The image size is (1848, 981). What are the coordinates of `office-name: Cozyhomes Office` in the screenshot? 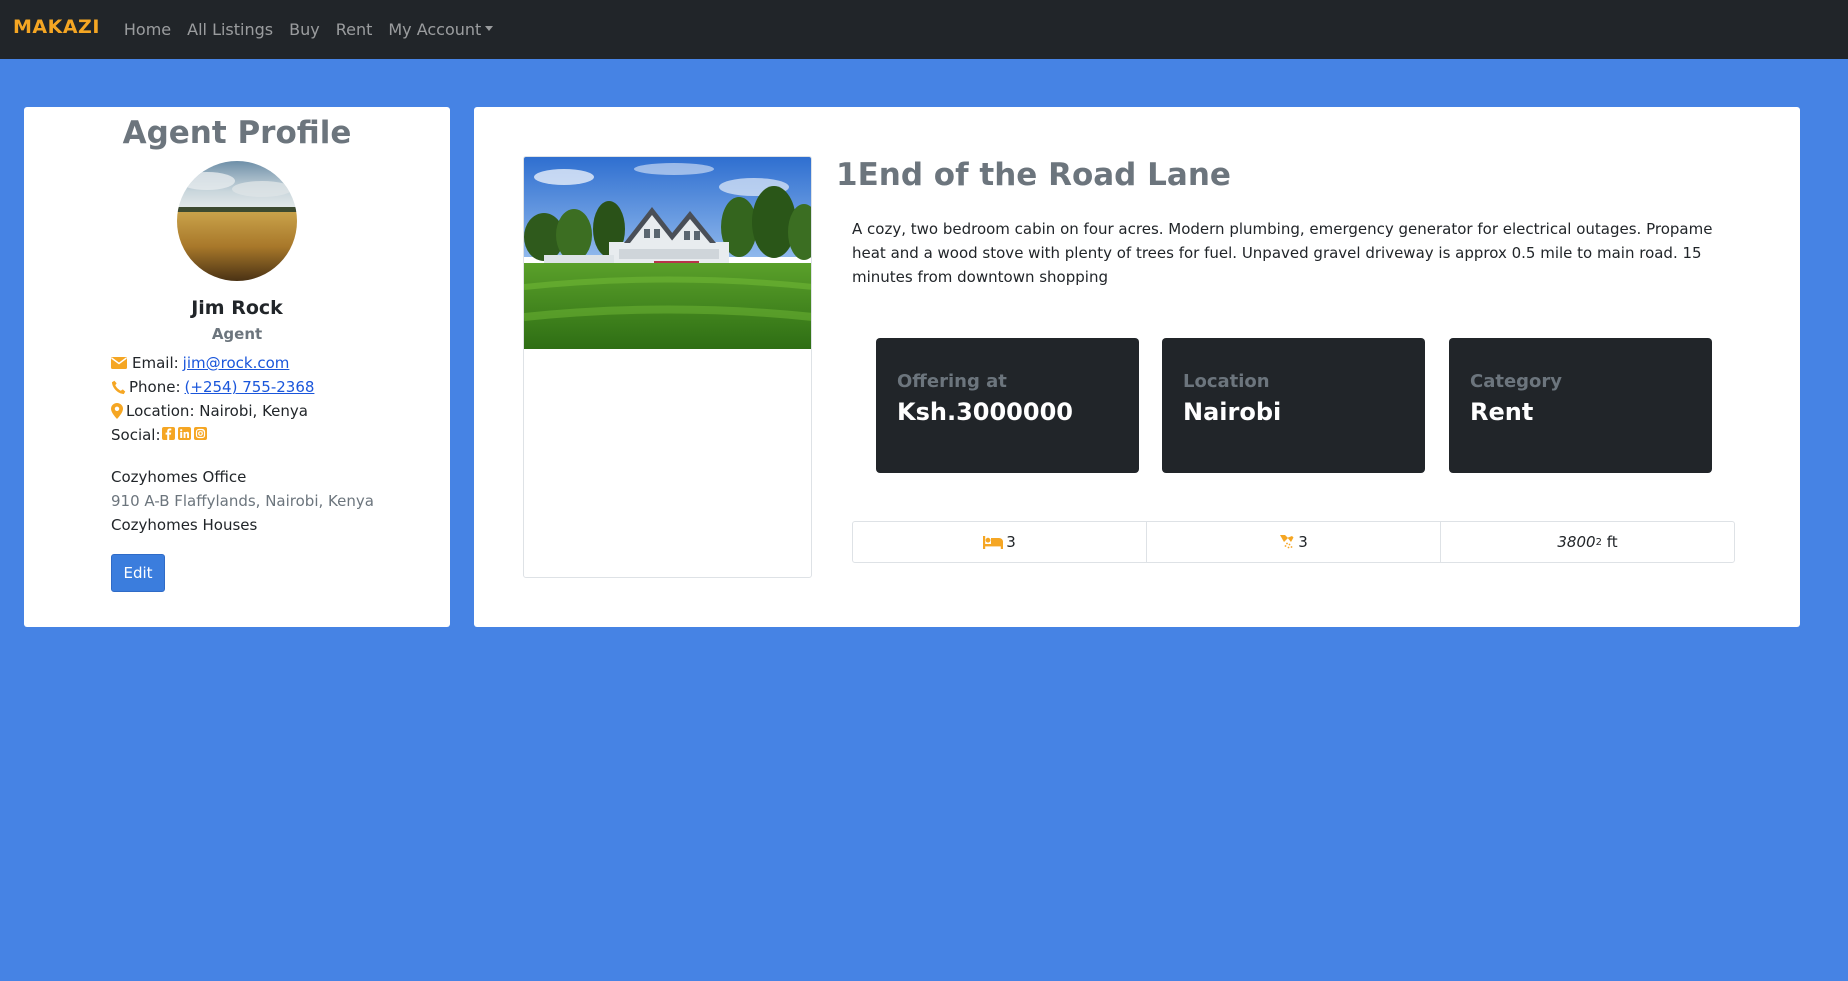 It's located at (179, 477).